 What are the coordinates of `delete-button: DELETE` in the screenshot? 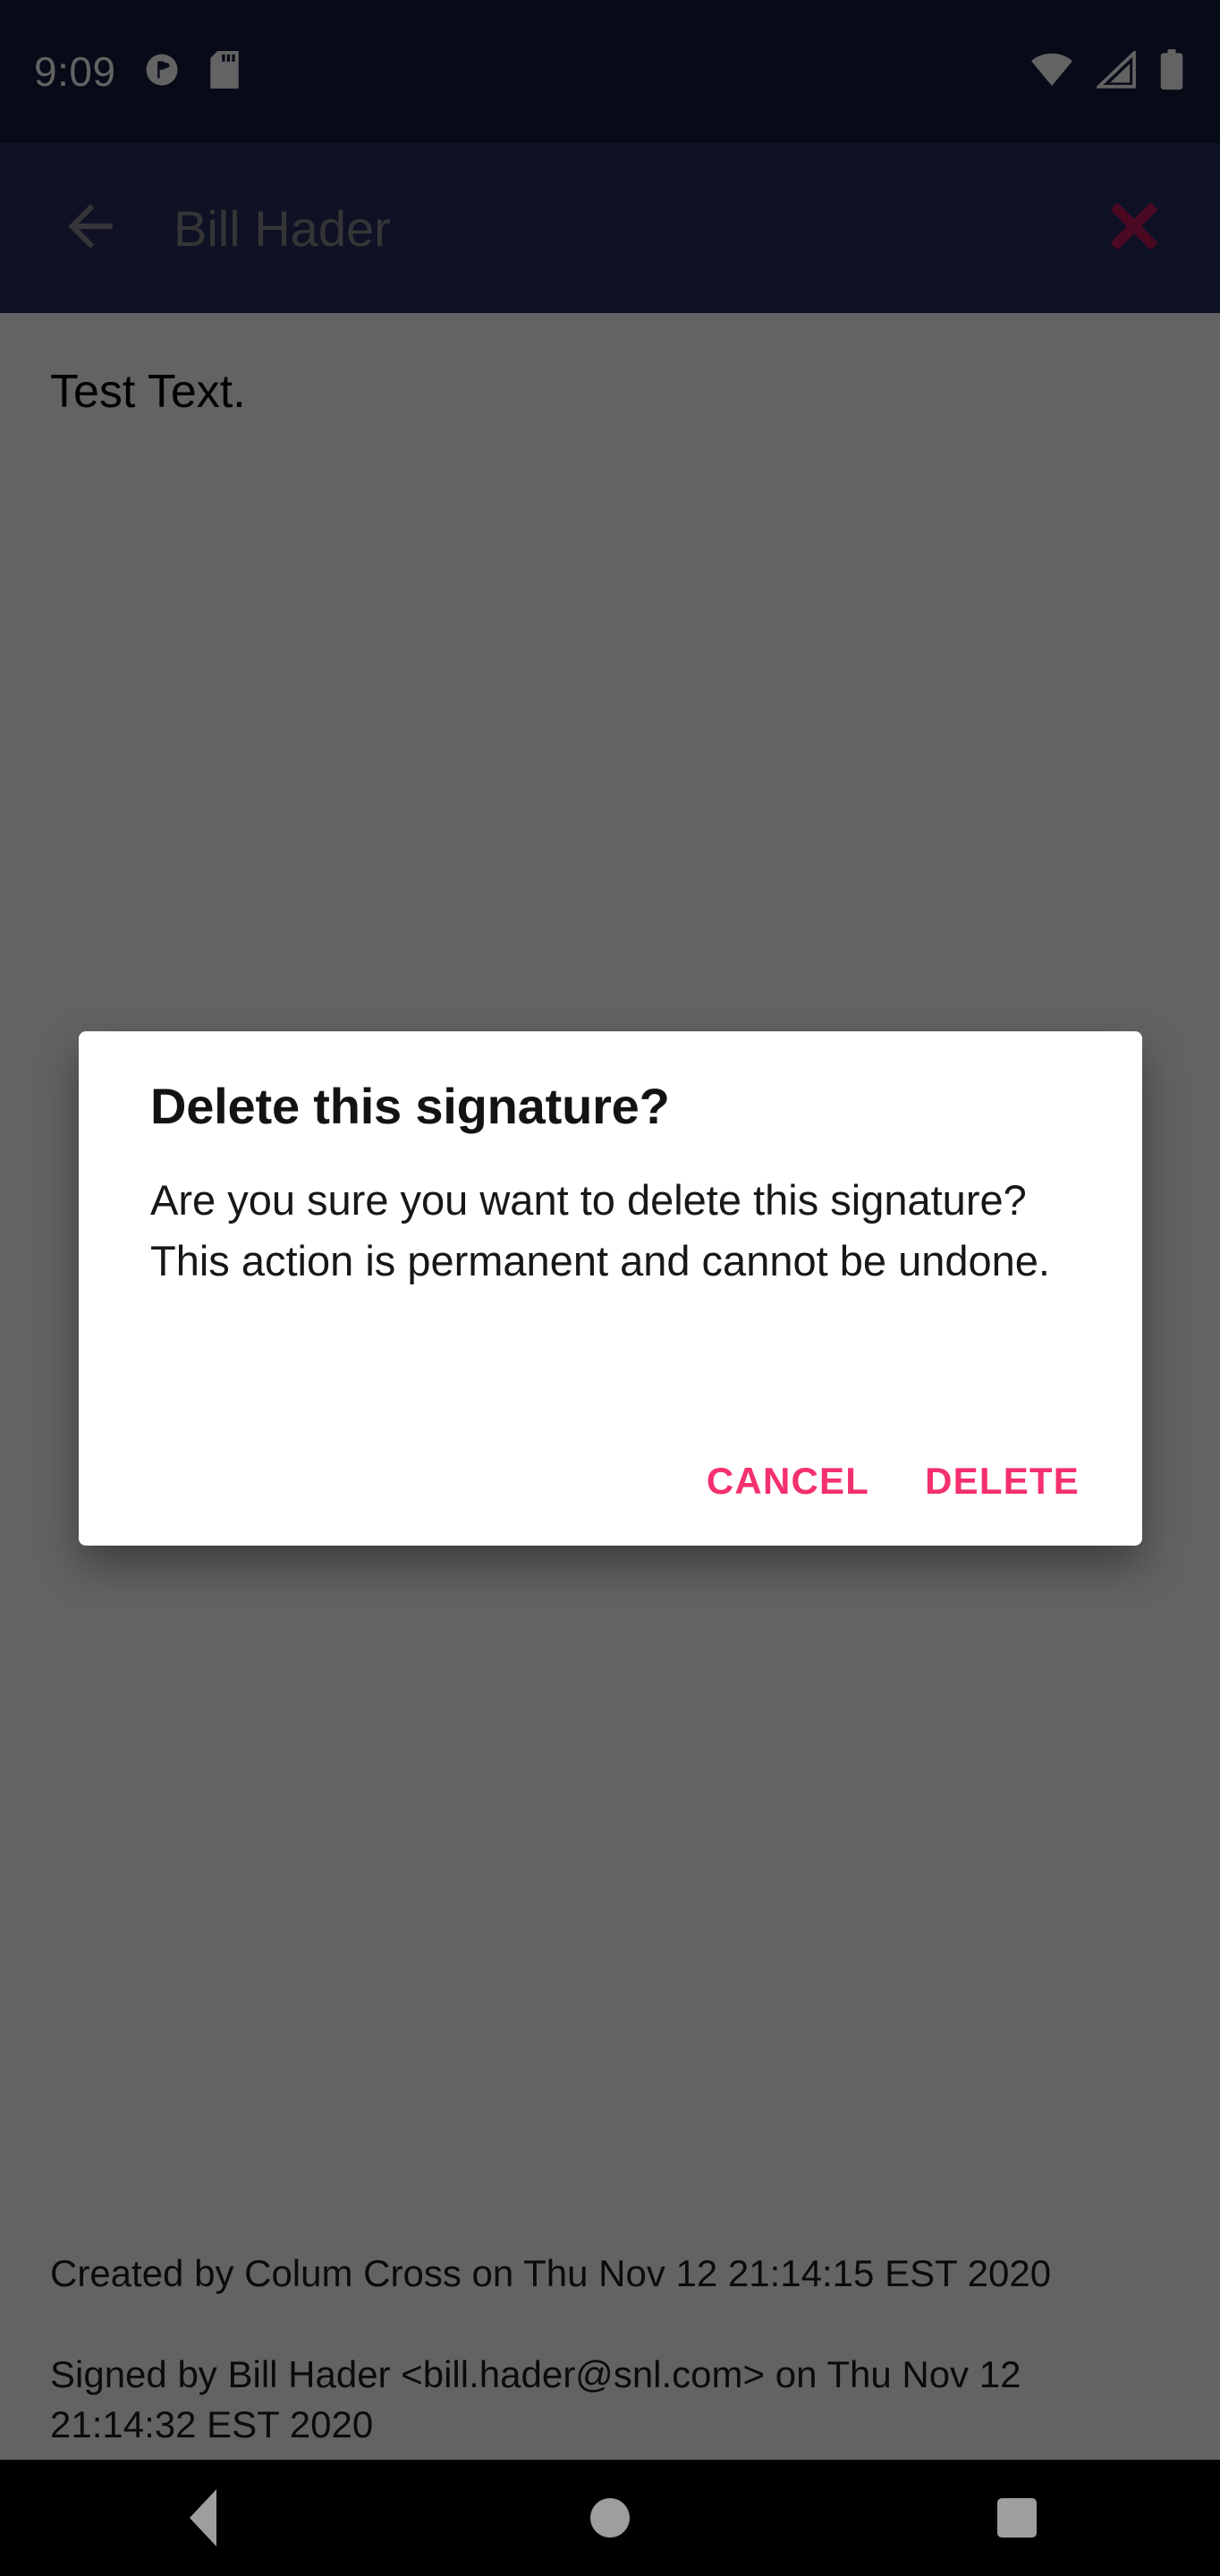 It's located at (1002, 1481).